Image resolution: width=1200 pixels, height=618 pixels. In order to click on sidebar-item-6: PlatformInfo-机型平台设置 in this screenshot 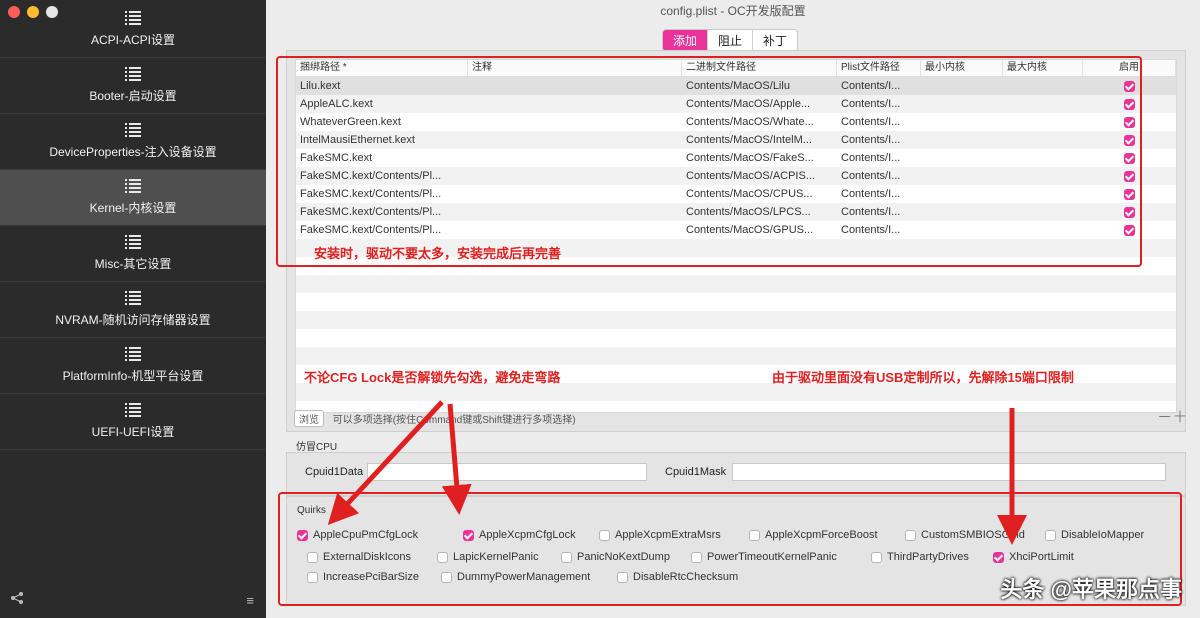, I will do `click(133, 366)`.